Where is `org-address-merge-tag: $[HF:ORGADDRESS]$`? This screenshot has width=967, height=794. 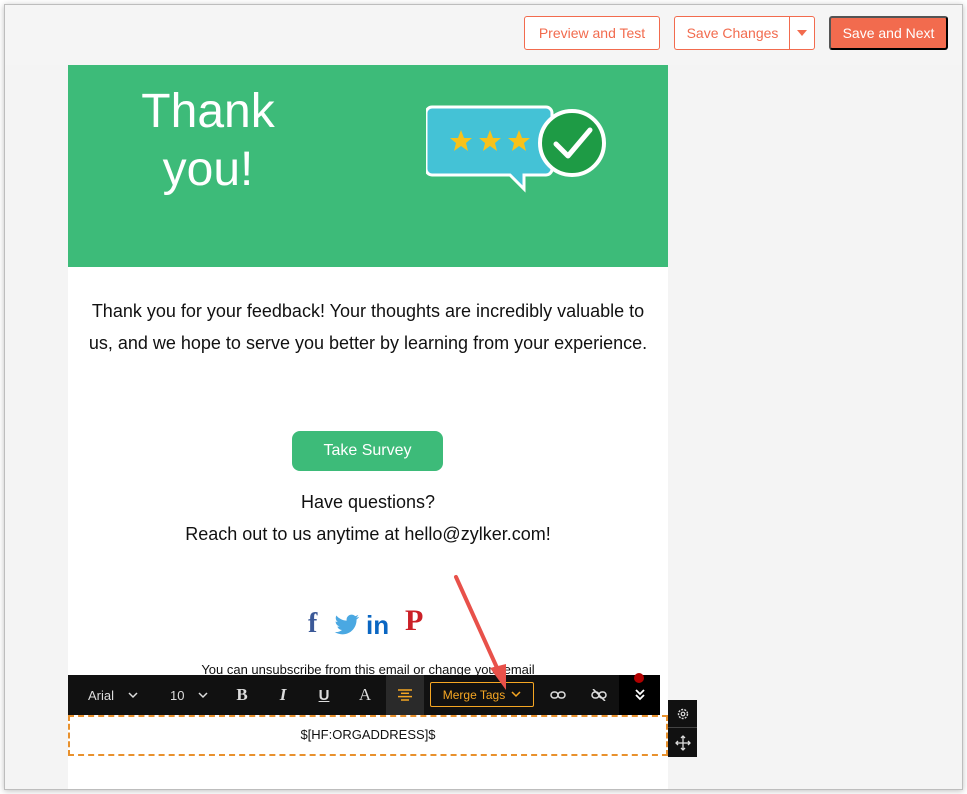
org-address-merge-tag: $[HF:ORGADDRESS]$ is located at coordinates (368, 734).